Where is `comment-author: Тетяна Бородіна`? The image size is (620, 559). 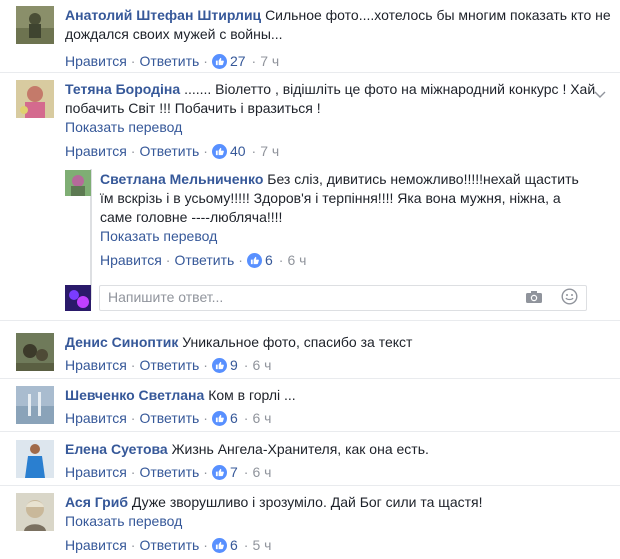 comment-author: Тетяна Бородіна is located at coordinates (122, 89).